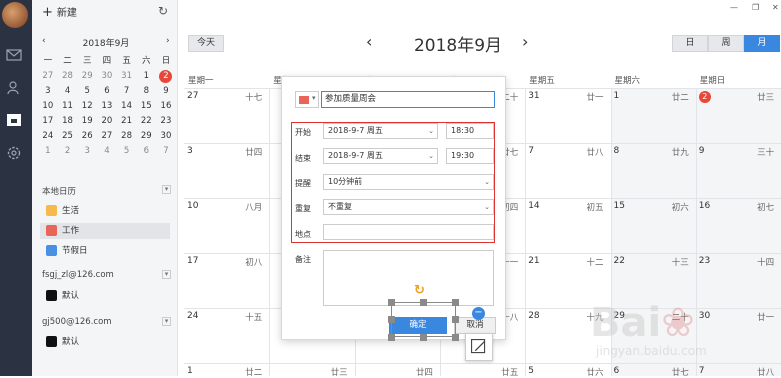 The width and height of the screenshot is (781, 378). I want to click on mini-day: 20, so click(107, 121).